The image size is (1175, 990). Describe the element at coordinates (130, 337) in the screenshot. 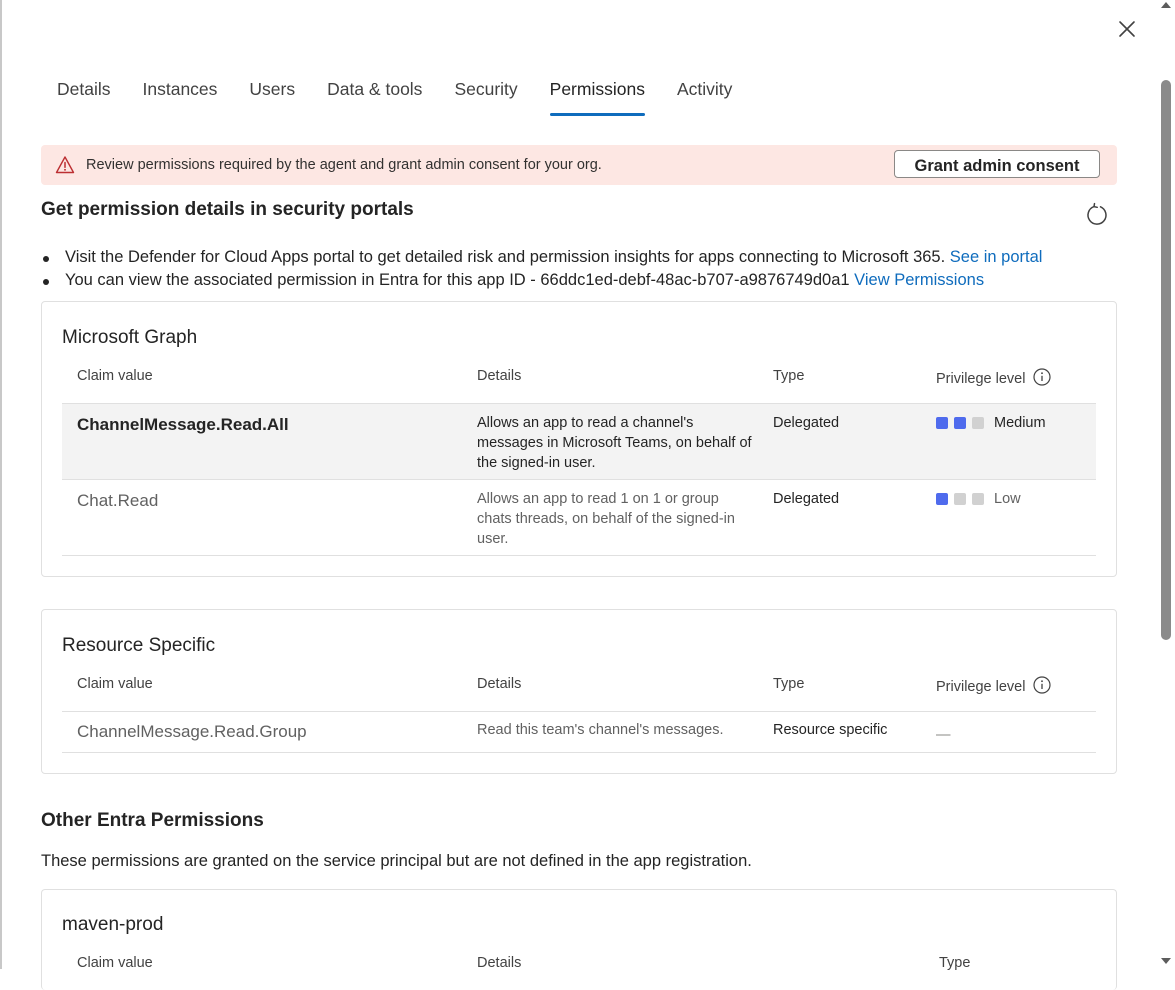

I see `card-title: Microsoft Graph` at that location.